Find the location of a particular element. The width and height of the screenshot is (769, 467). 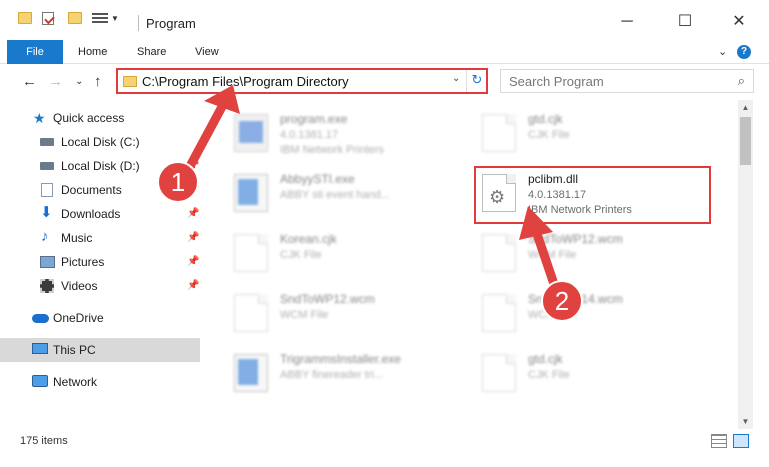

details-view-icon is located at coordinates (719, 441).